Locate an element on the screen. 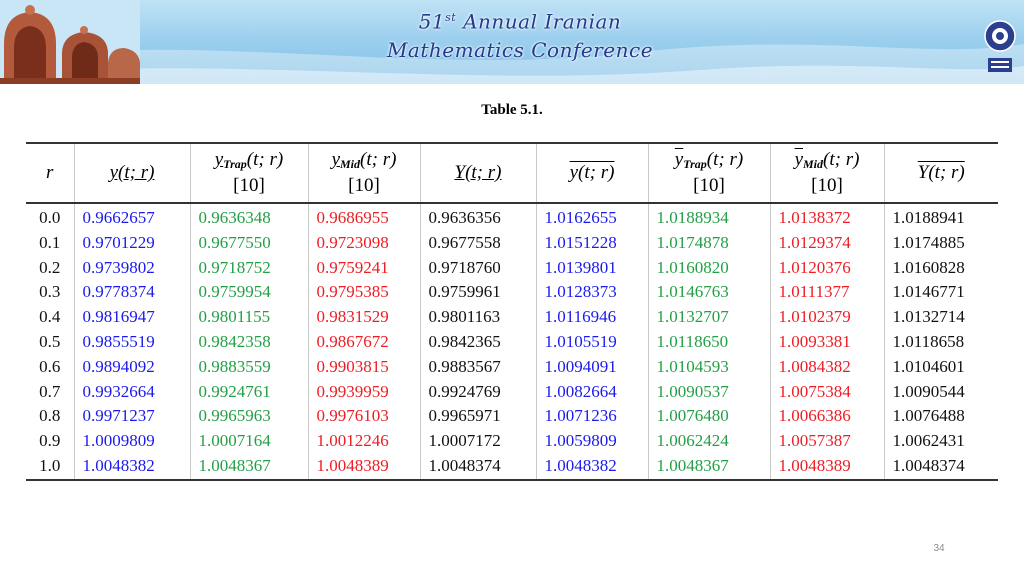 This screenshot has height=576, width=1024. cell-y-mid-lower: 0.9867672 is located at coordinates (363, 342).